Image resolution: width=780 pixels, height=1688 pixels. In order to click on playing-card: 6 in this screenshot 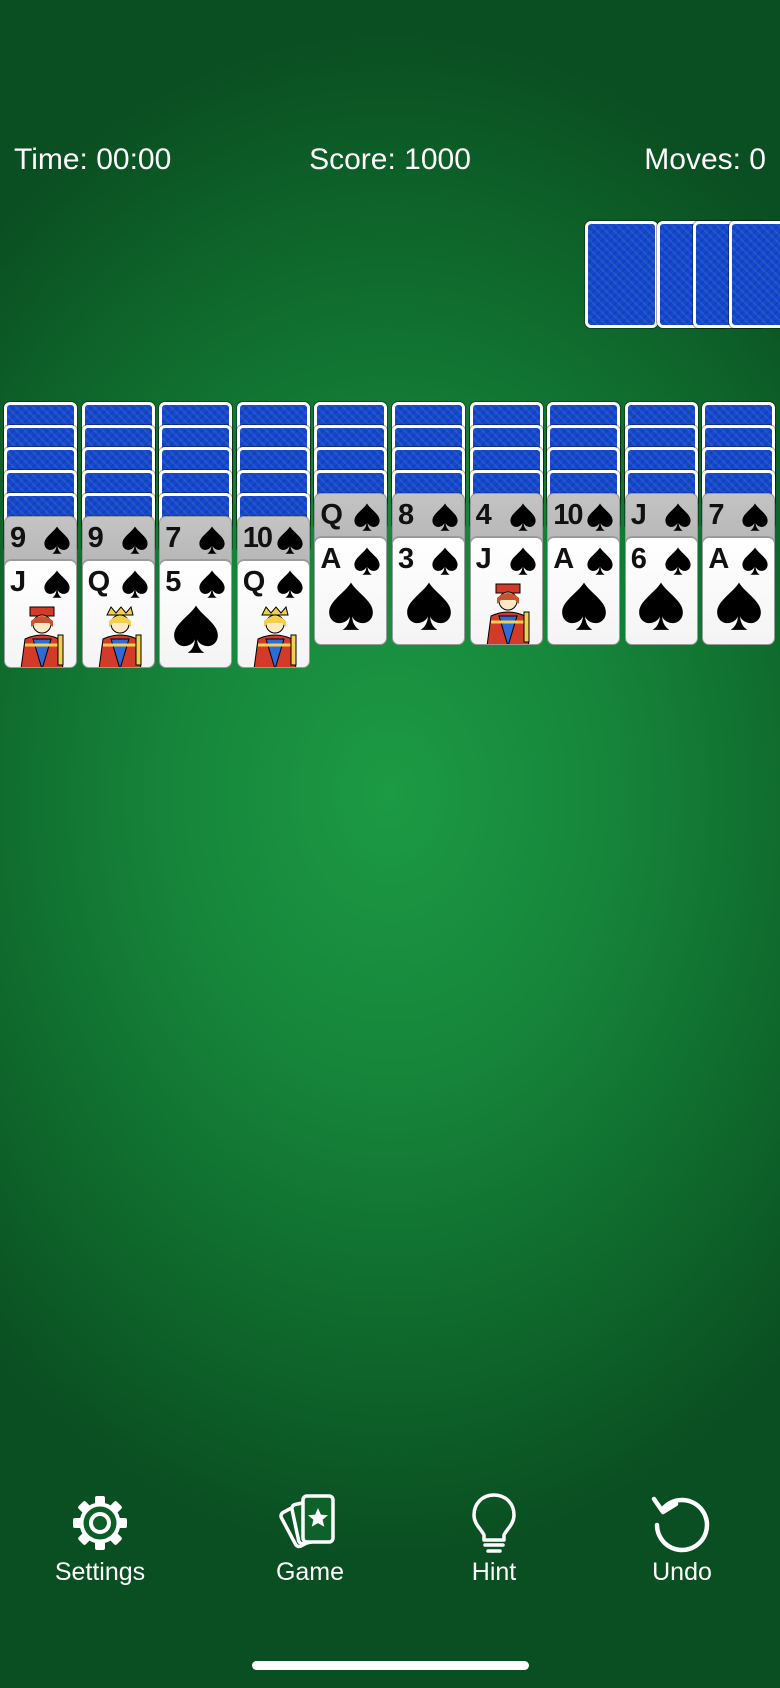, I will do `click(661, 590)`.